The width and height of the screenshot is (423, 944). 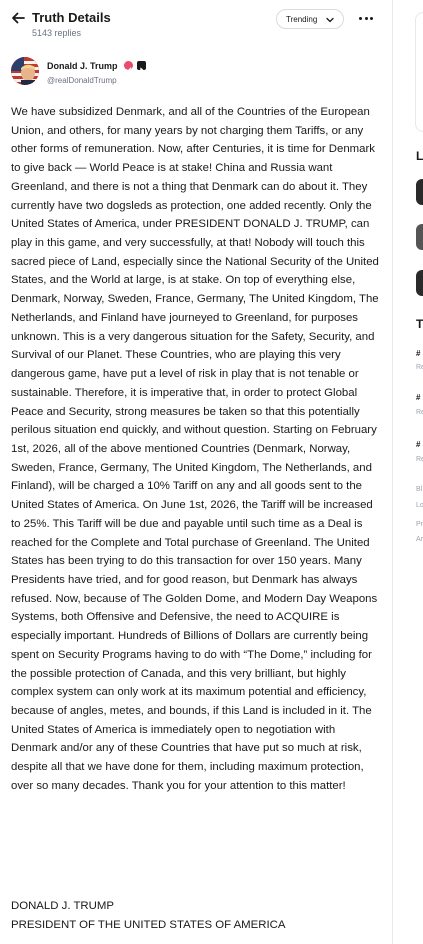 What do you see at coordinates (419, 324) in the screenshot?
I see `sidebar-heading-2: T` at bounding box center [419, 324].